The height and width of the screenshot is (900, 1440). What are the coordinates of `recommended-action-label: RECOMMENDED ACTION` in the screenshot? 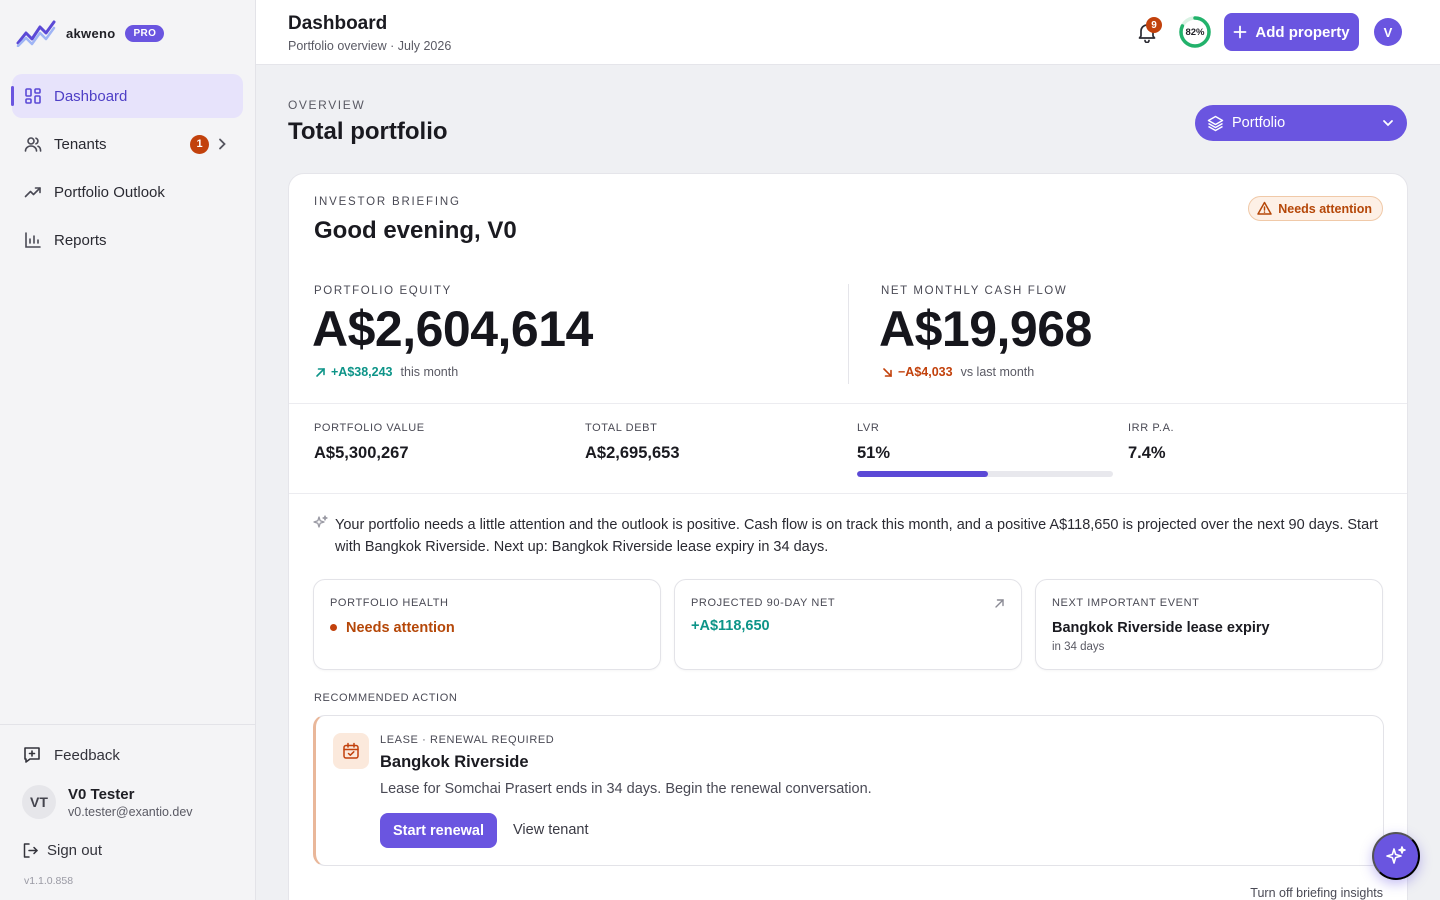 It's located at (386, 698).